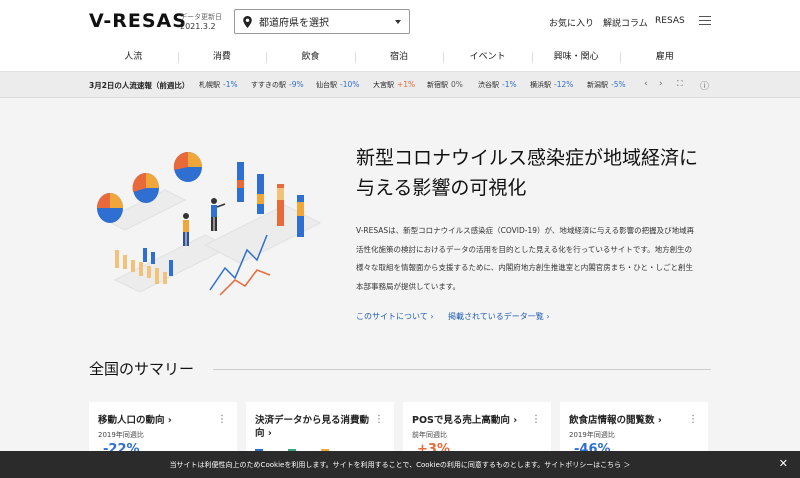 This screenshot has width=800, height=478. What do you see at coordinates (218, 85) in the screenshot?
I see `ticker-station: 札幌駅 -1%` at bounding box center [218, 85].